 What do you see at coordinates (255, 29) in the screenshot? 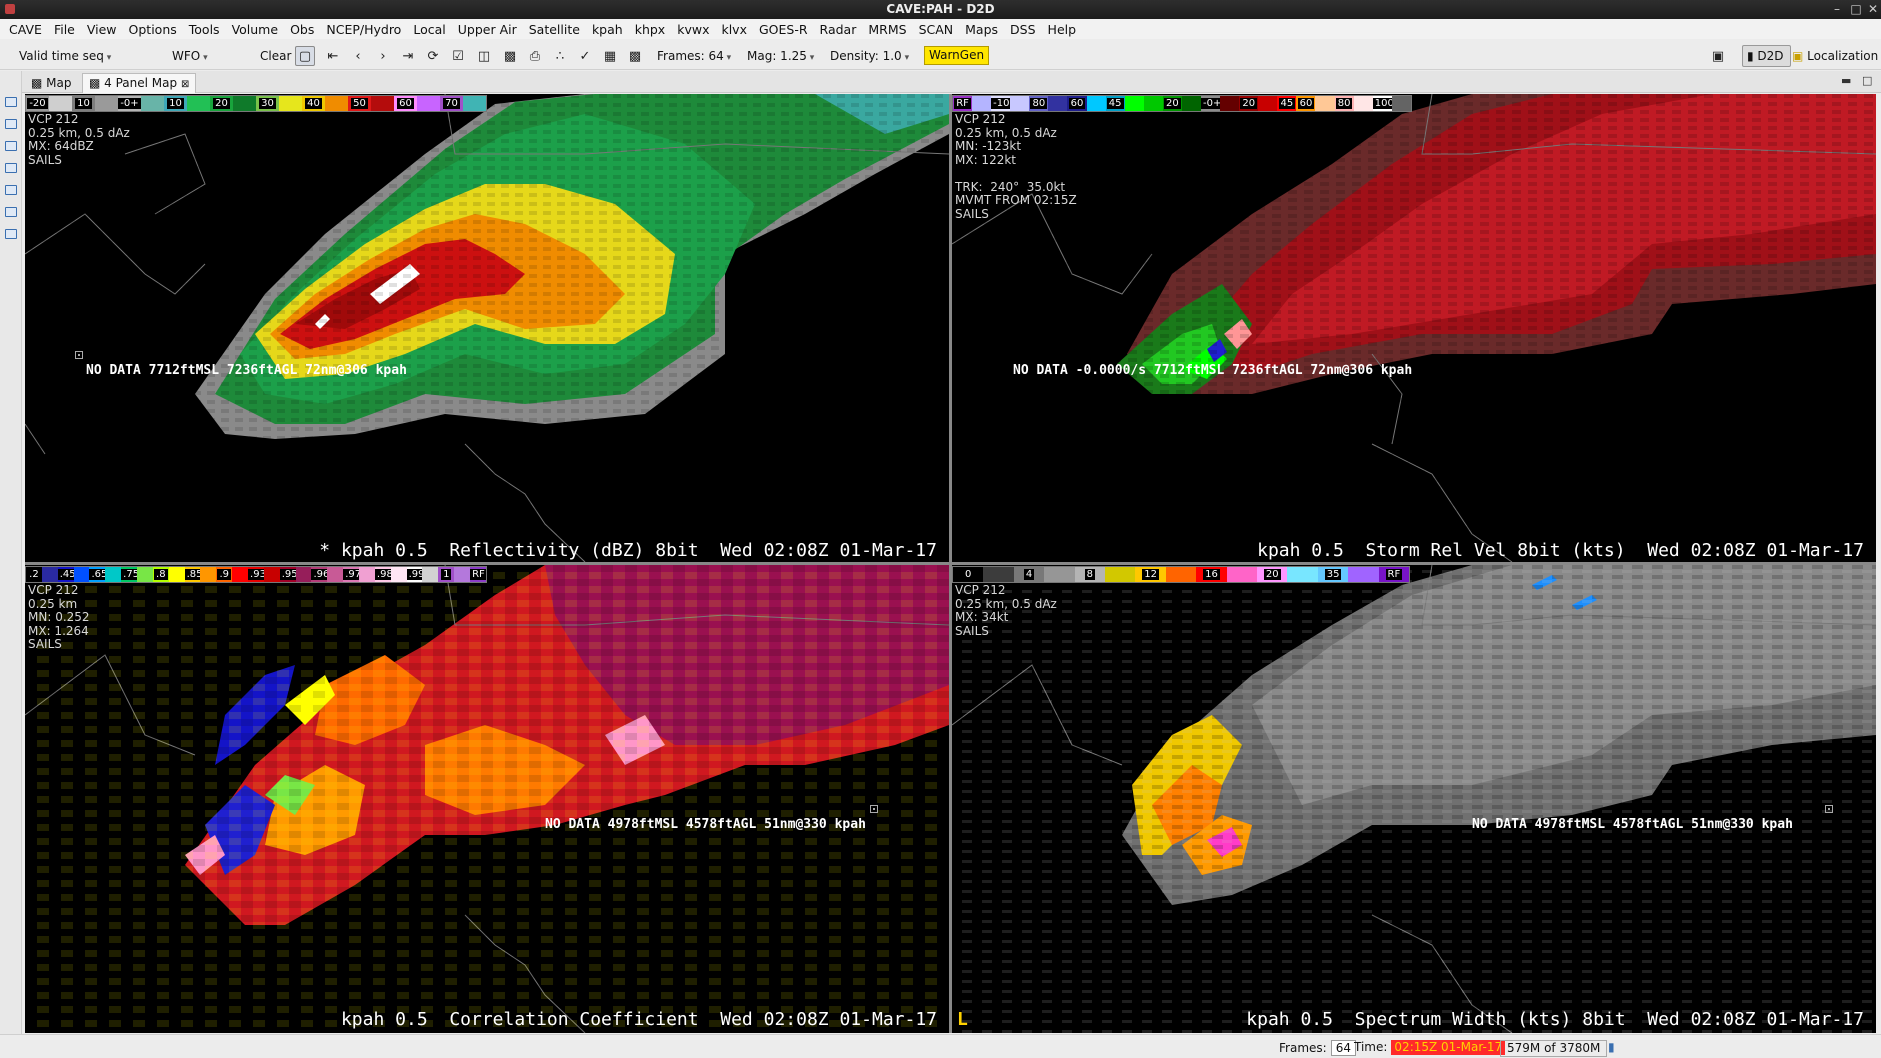
I see `menu-item-volume: Volume` at bounding box center [255, 29].